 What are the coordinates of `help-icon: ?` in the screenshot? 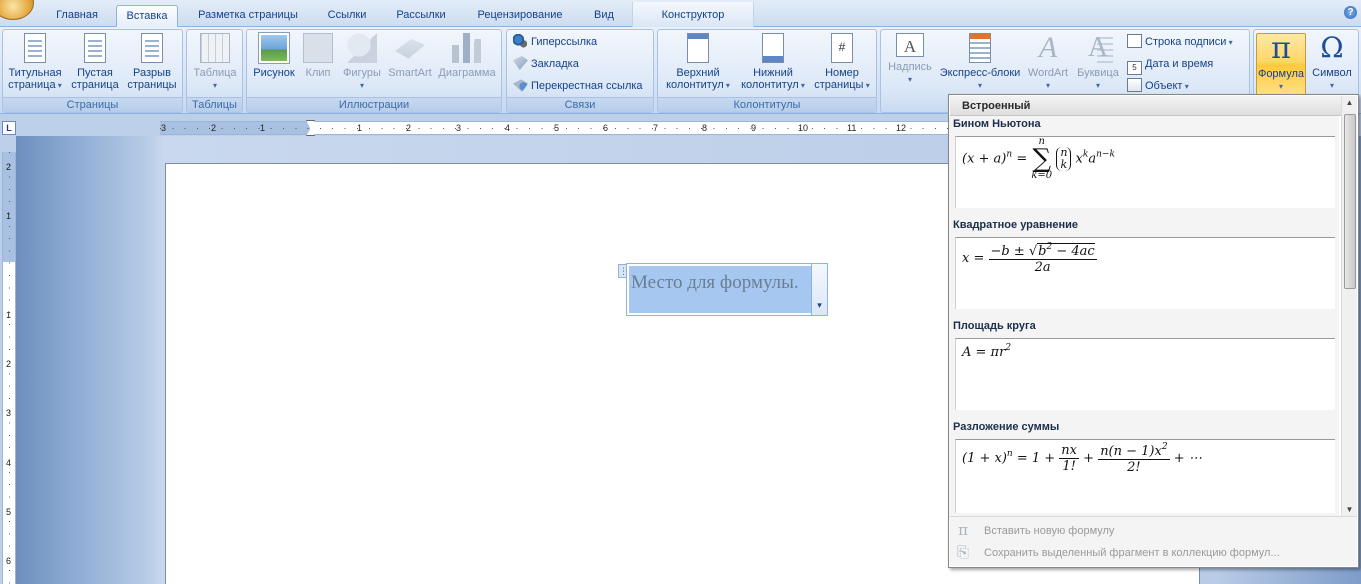 It's located at (1350, 12).